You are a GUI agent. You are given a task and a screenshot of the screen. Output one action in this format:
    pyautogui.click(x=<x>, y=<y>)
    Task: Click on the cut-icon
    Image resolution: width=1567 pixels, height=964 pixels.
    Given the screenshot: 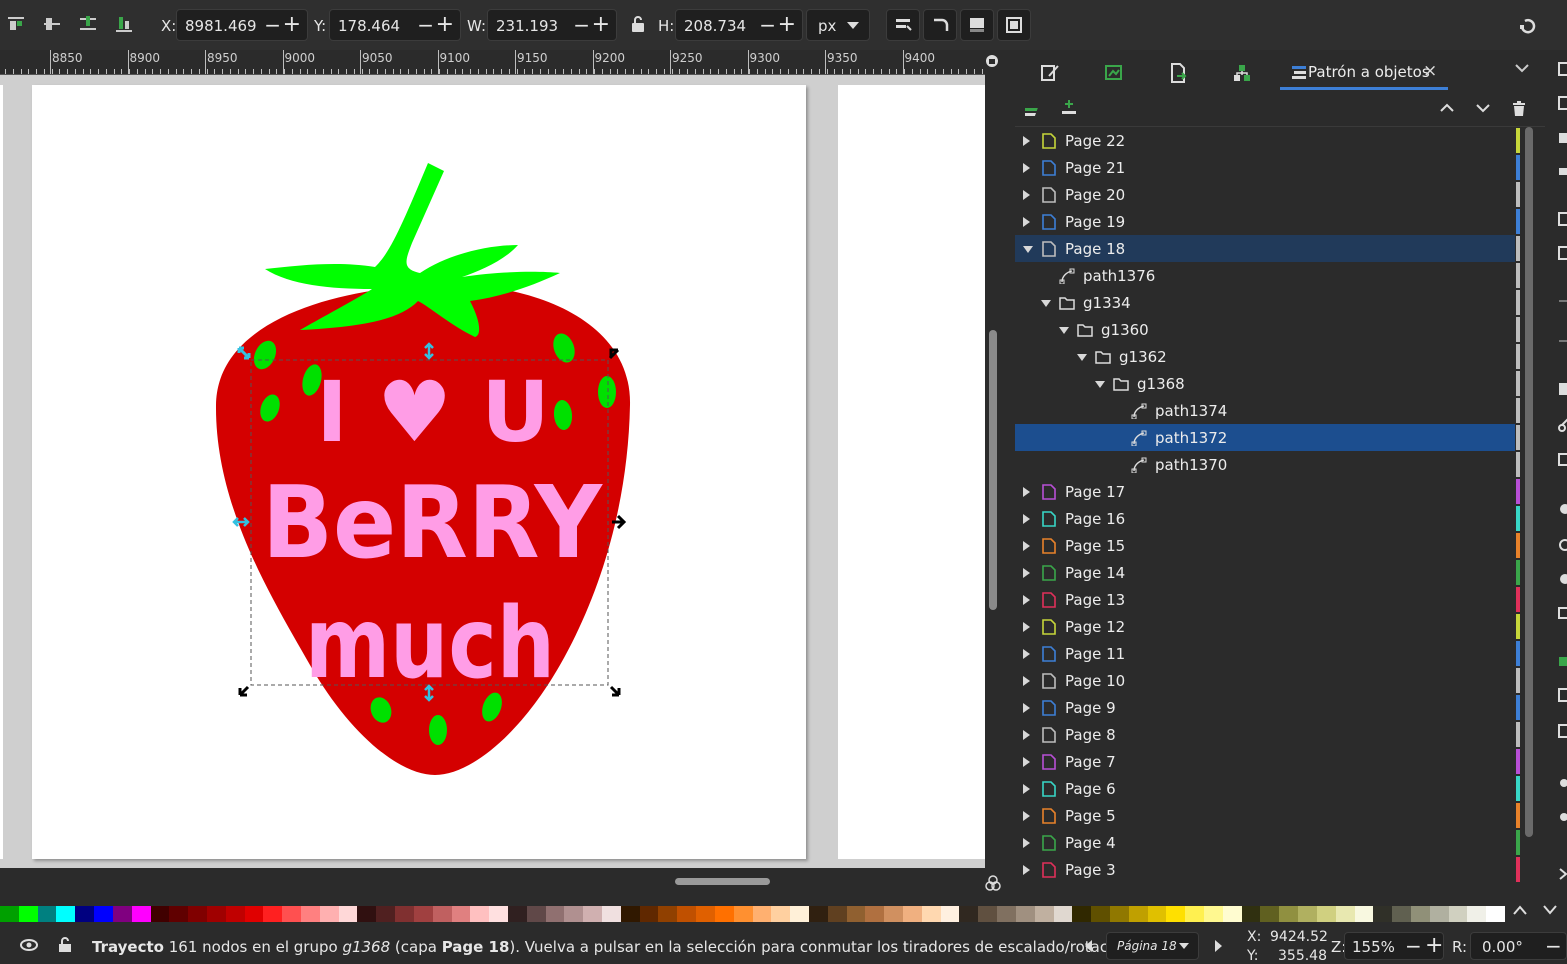 What is the action you would take?
    pyautogui.click(x=1562, y=425)
    